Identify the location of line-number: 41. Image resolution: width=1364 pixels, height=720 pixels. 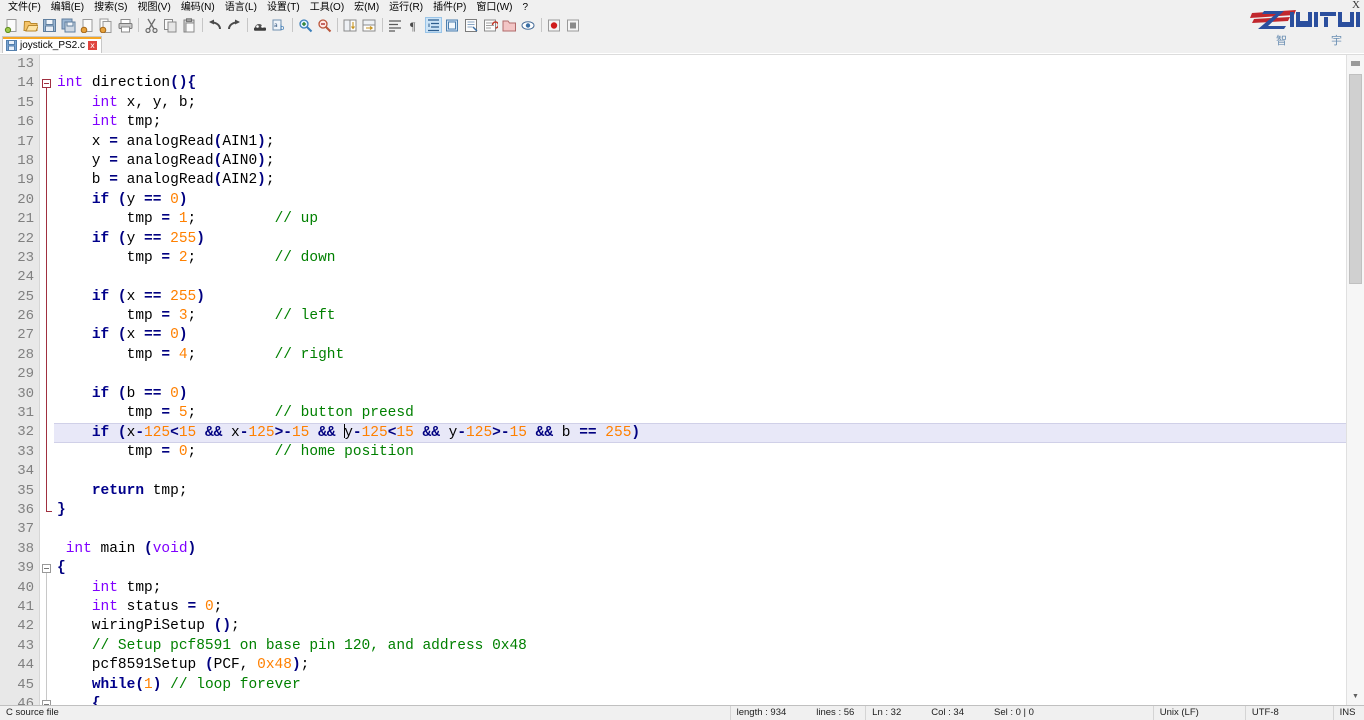
(25, 606).